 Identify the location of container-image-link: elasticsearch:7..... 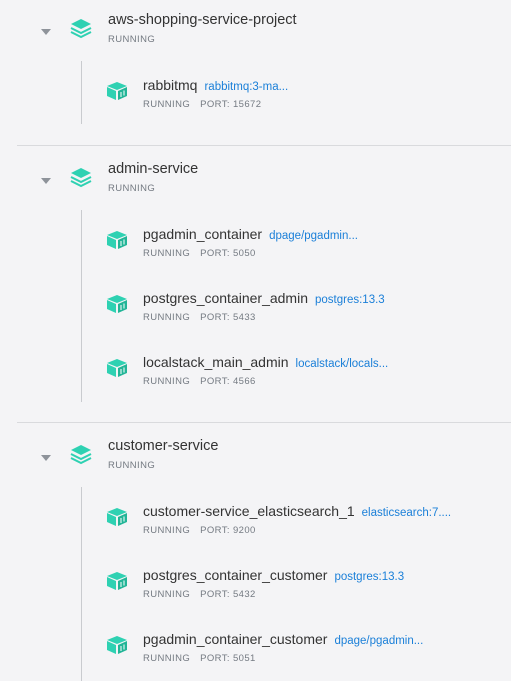
(406, 513).